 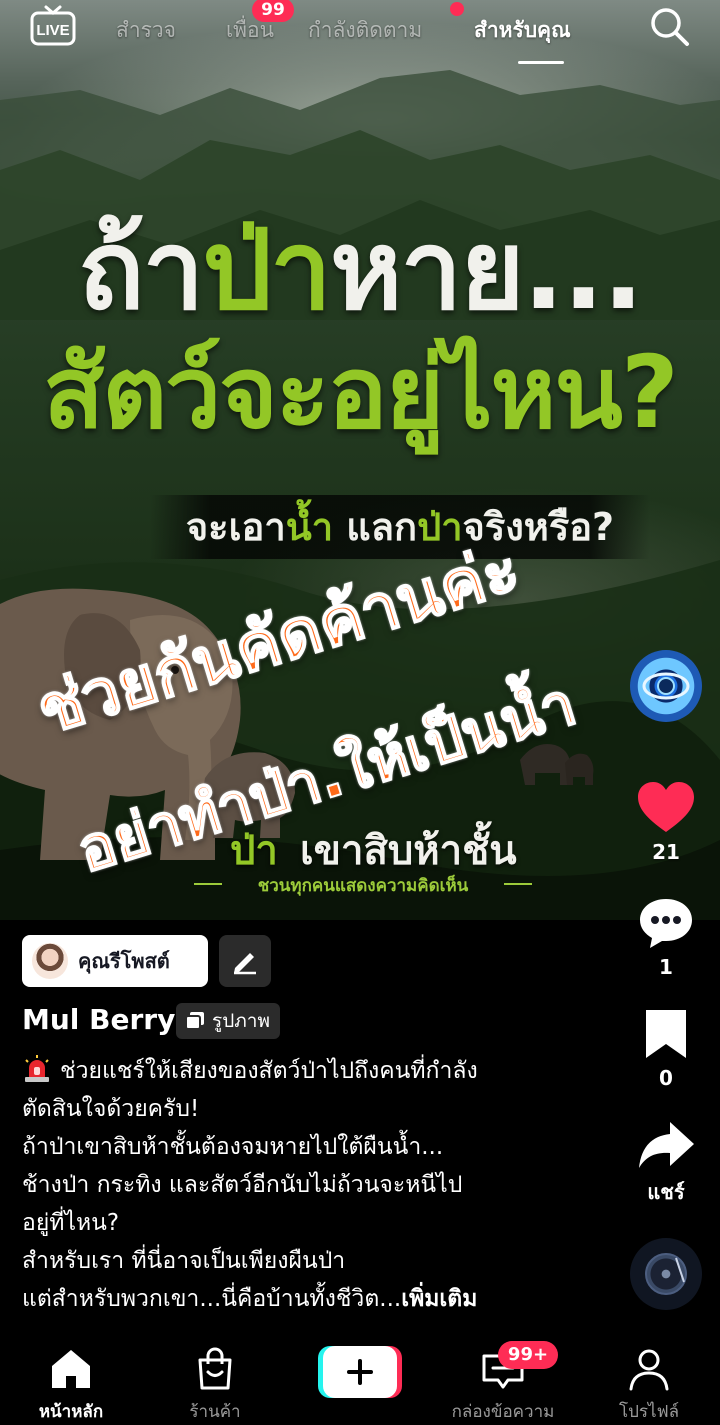 I want to click on share-arrow-icon, so click(x=666, y=1145).